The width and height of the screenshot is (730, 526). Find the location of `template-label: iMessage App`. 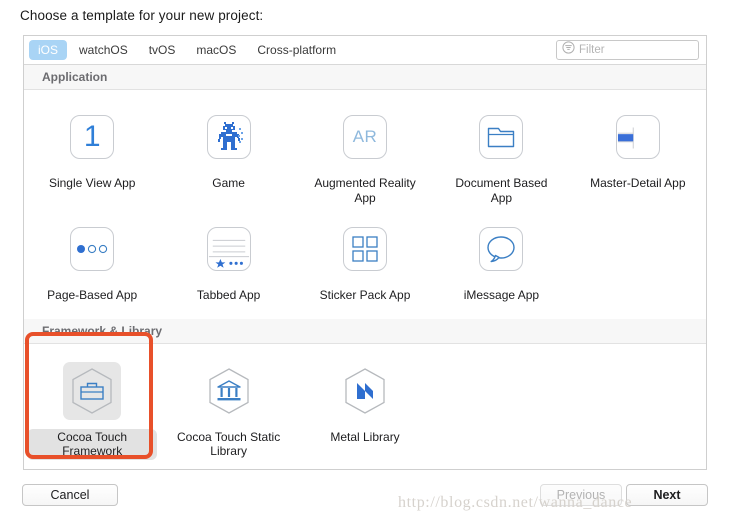

template-label: iMessage App is located at coordinates (501, 295).